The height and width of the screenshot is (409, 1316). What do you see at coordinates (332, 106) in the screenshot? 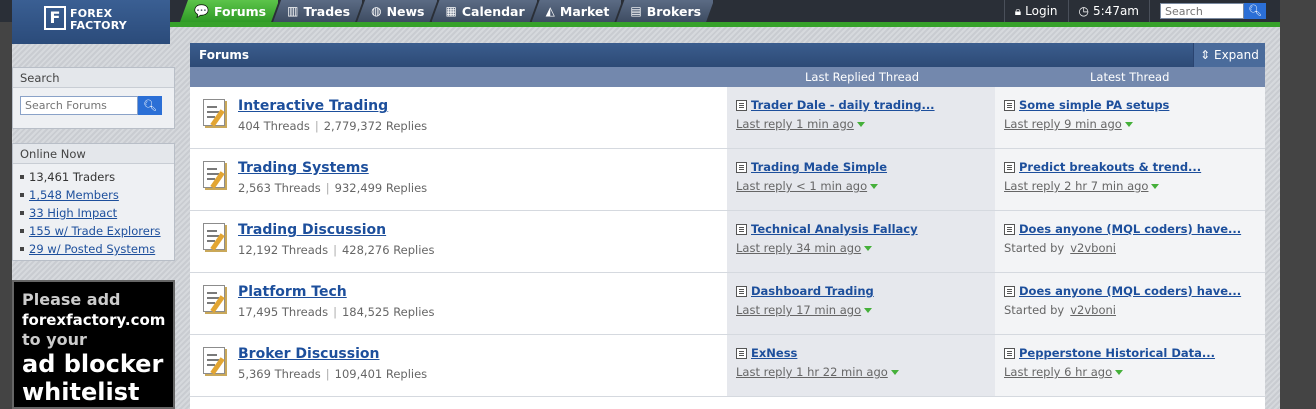
I see `forum-title: Interactive Trading` at bounding box center [332, 106].